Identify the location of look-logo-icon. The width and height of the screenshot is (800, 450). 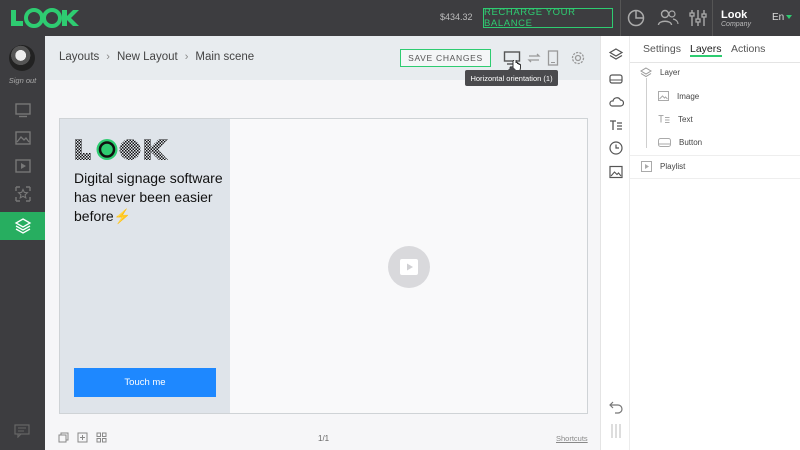
(45, 18).